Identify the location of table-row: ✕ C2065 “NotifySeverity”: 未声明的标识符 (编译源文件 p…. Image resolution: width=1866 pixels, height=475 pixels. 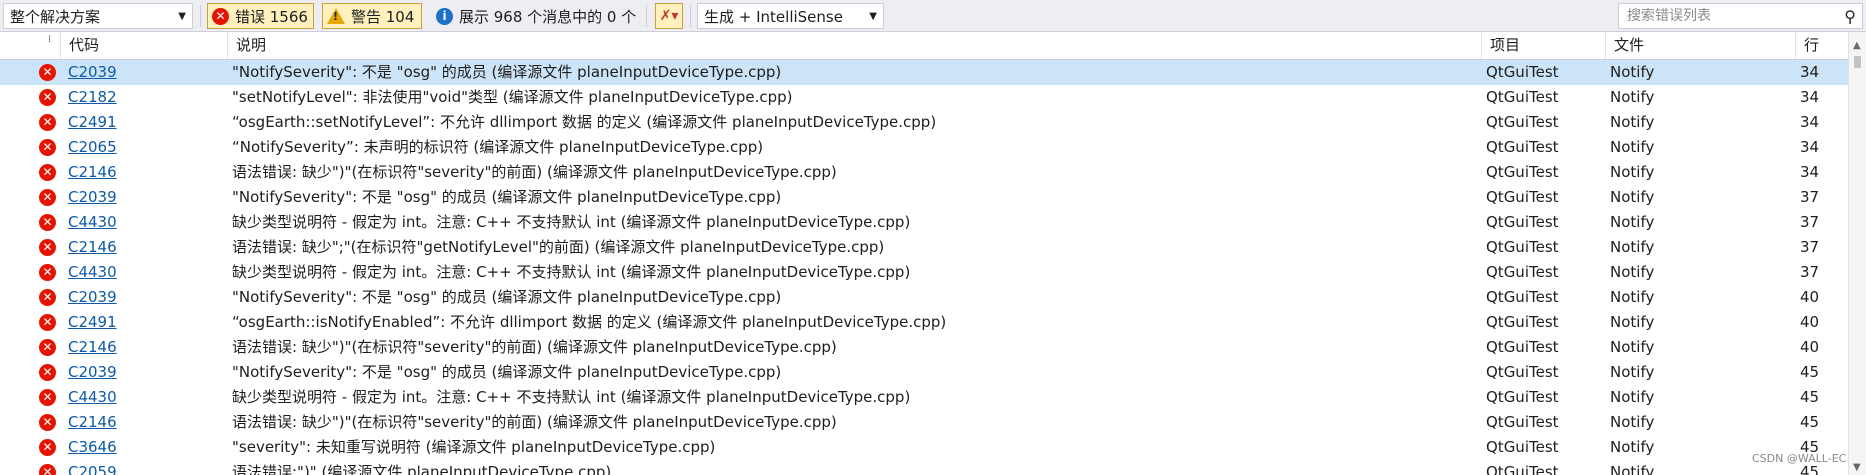
(924, 147).